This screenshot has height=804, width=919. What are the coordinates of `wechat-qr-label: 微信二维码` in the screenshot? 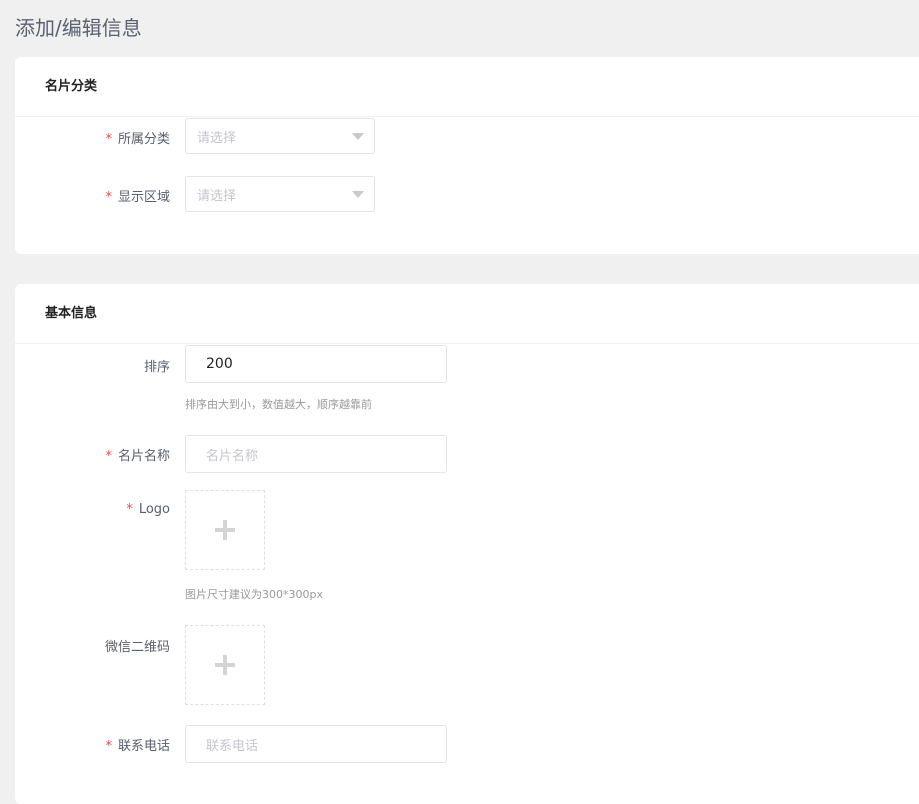 It's located at (137, 647).